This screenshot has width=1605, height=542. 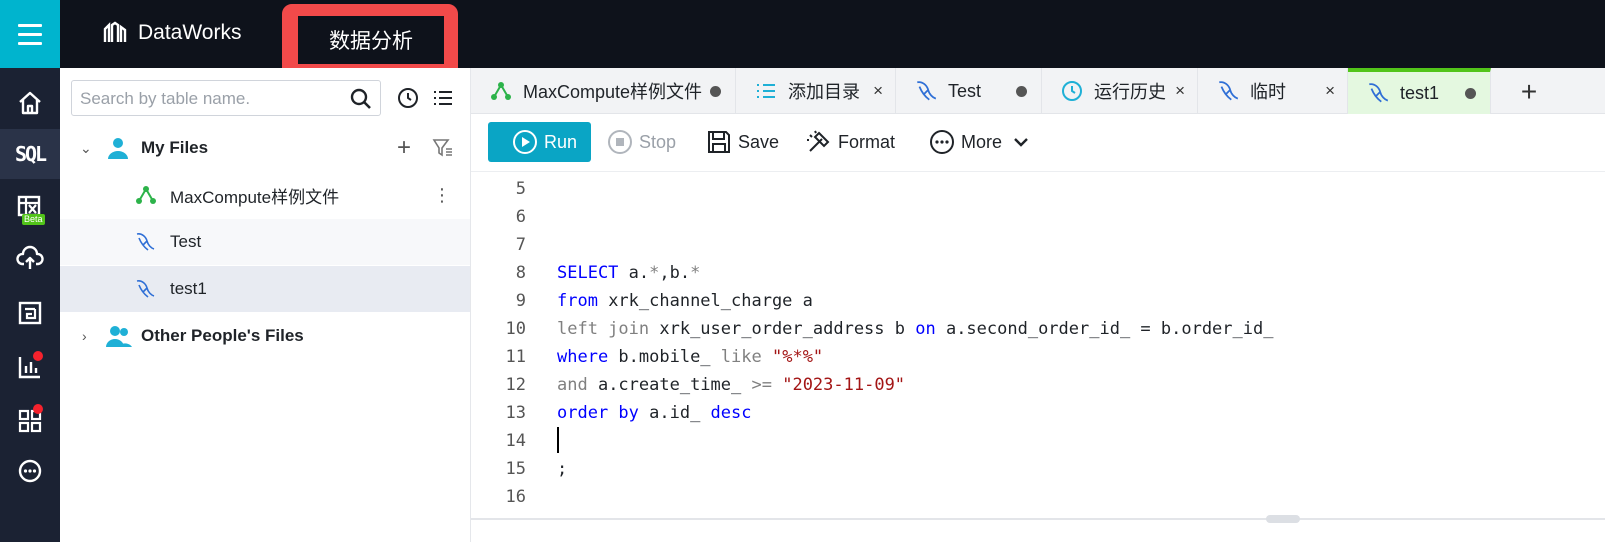 I want to click on rail-chart, so click(x=30, y=367).